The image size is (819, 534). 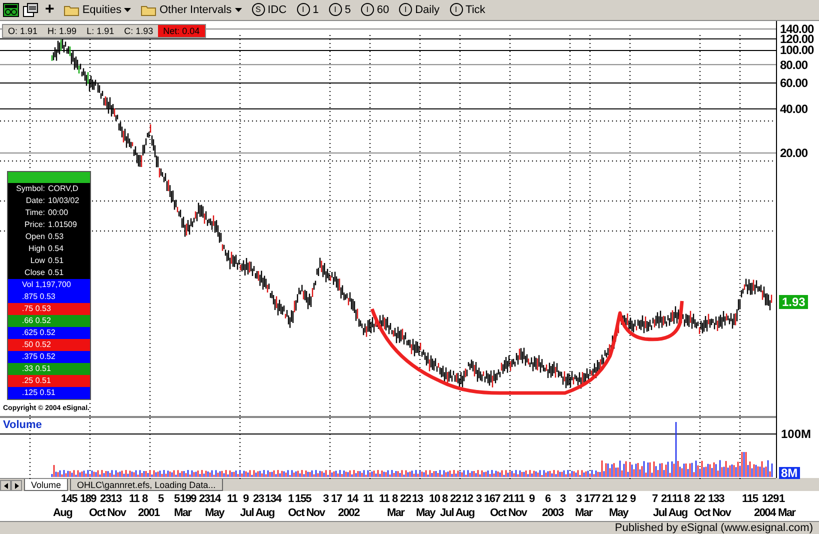 I want to click on field-label: Price:, so click(x=34, y=225).